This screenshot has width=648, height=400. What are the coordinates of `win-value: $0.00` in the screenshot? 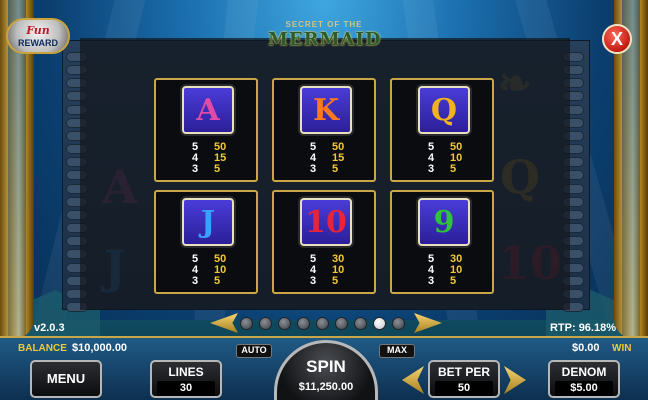 It's located at (586, 348).